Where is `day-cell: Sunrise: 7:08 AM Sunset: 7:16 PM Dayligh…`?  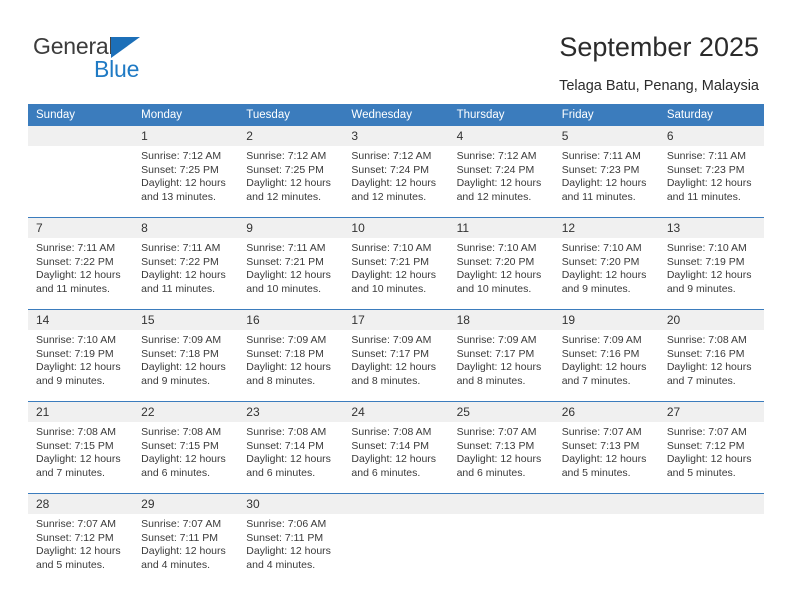
day-cell: Sunrise: 7:08 AM Sunset: 7:16 PM Dayligh… is located at coordinates (711, 366).